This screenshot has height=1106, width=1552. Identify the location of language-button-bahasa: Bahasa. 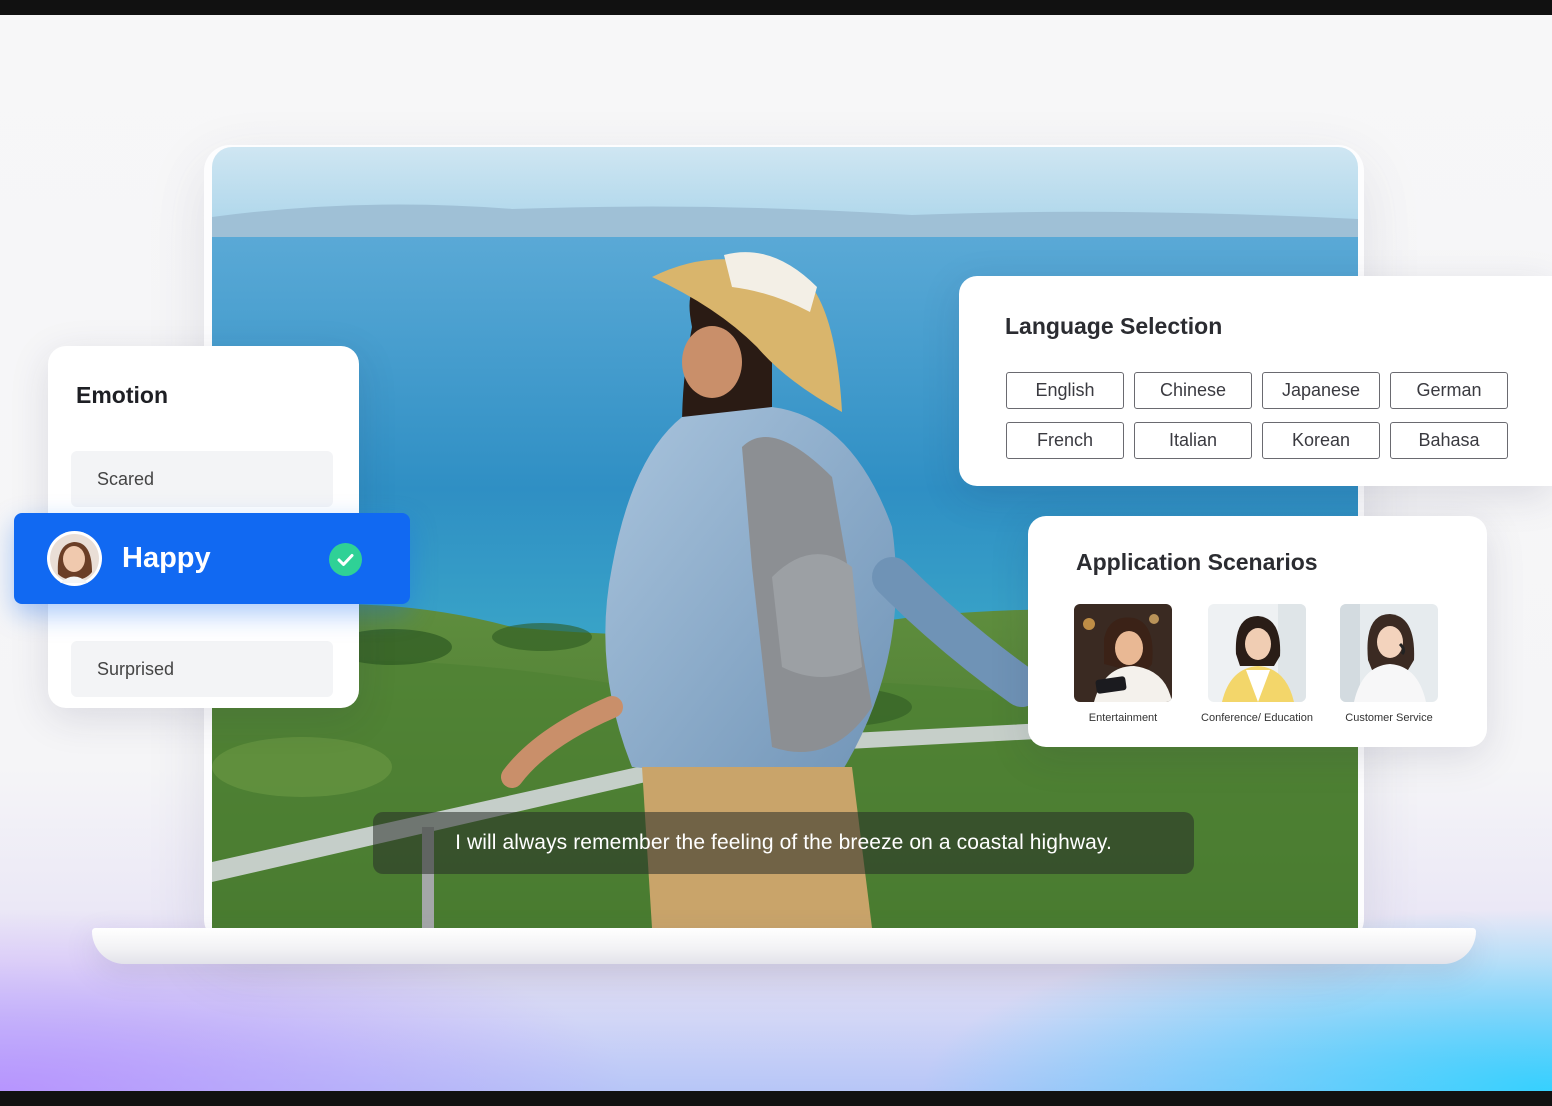
(1449, 440).